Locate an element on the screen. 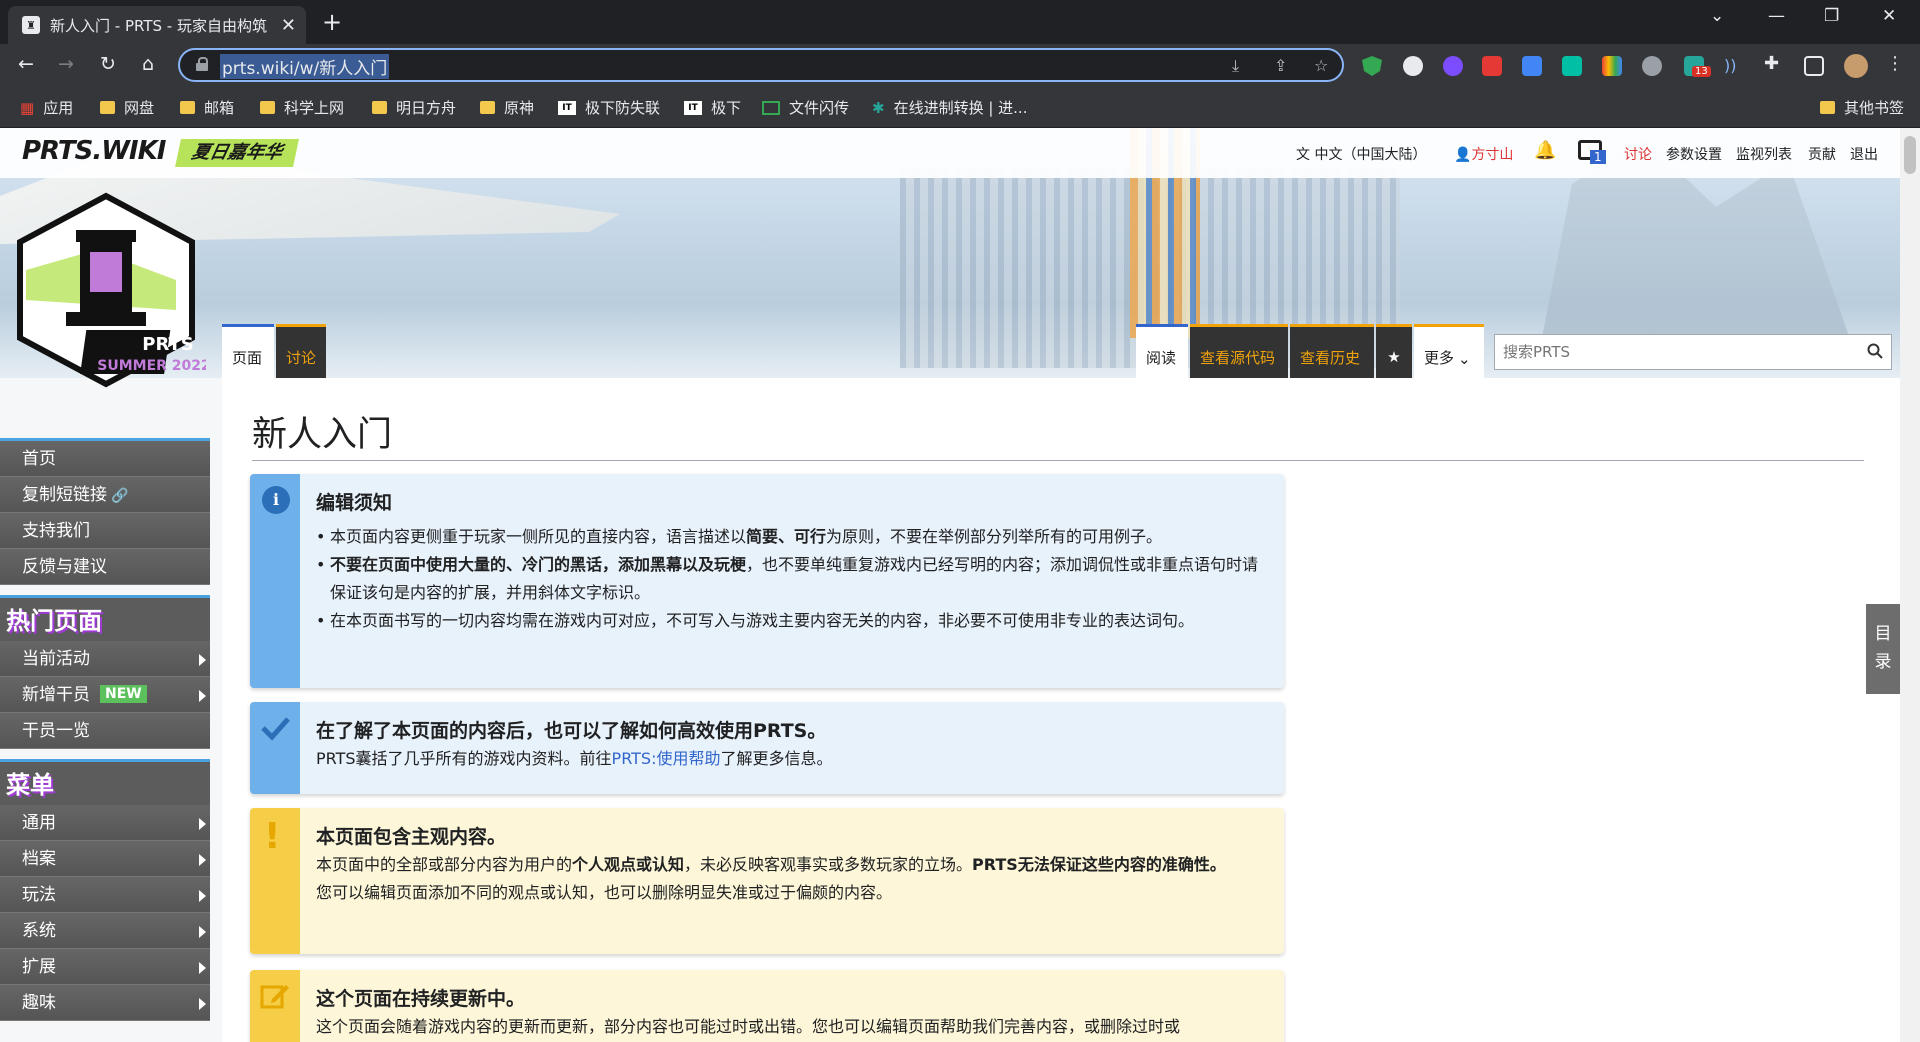 The image size is (1920, 1042). browser-menu-icon: ⋮ is located at coordinates (1896, 63).